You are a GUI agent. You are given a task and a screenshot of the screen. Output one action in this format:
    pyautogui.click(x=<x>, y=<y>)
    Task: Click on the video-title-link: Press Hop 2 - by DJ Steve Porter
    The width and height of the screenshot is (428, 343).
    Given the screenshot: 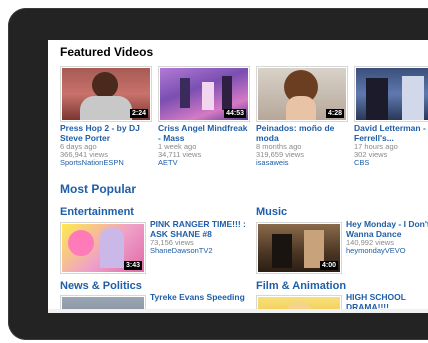 What is the action you would take?
    pyautogui.click(x=106, y=133)
    